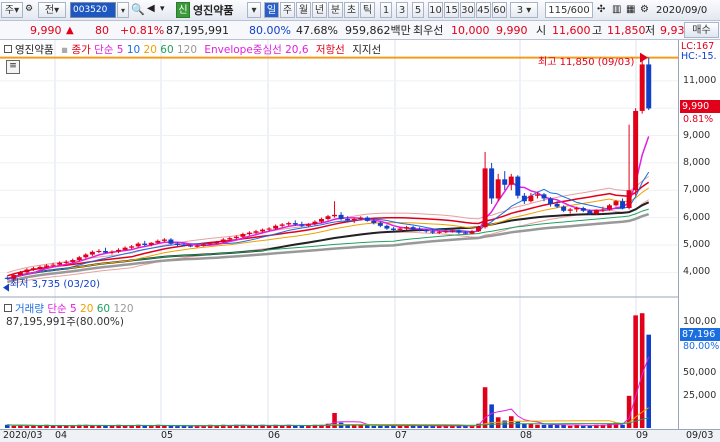 The image size is (720, 442). What do you see at coordinates (93, 10) in the screenshot?
I see `stock-code-input: 003520` at bounding box center [93, 10].